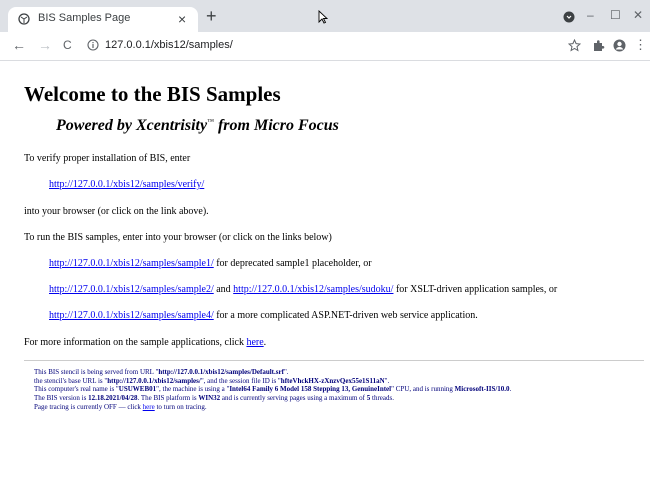 Image resolution: width=650 pixels, height=483 pixels. I want to click on footer-text: ", and the session file ID is ", so click(240, 380).